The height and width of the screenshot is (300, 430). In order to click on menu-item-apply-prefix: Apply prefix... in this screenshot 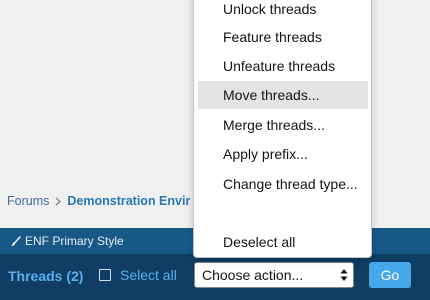, I will do `click(283, 154)`.